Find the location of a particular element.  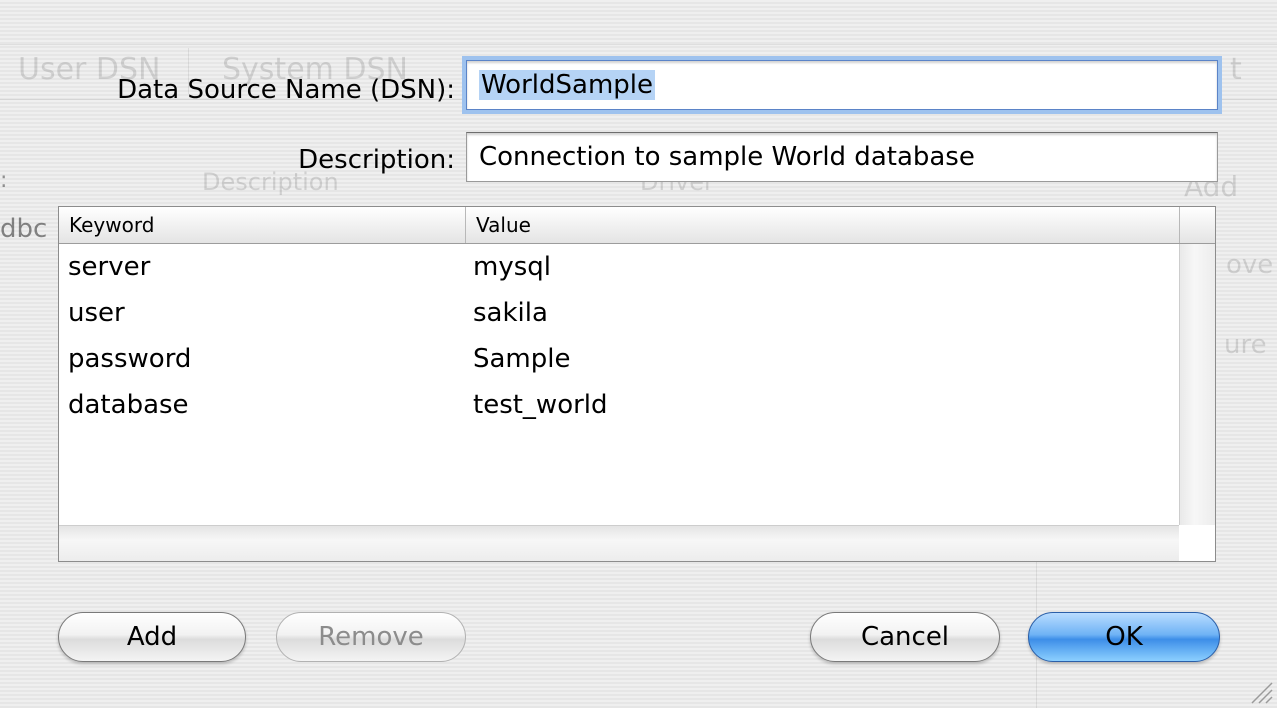

table-row: server mysql is located at coordinates (619, 267).